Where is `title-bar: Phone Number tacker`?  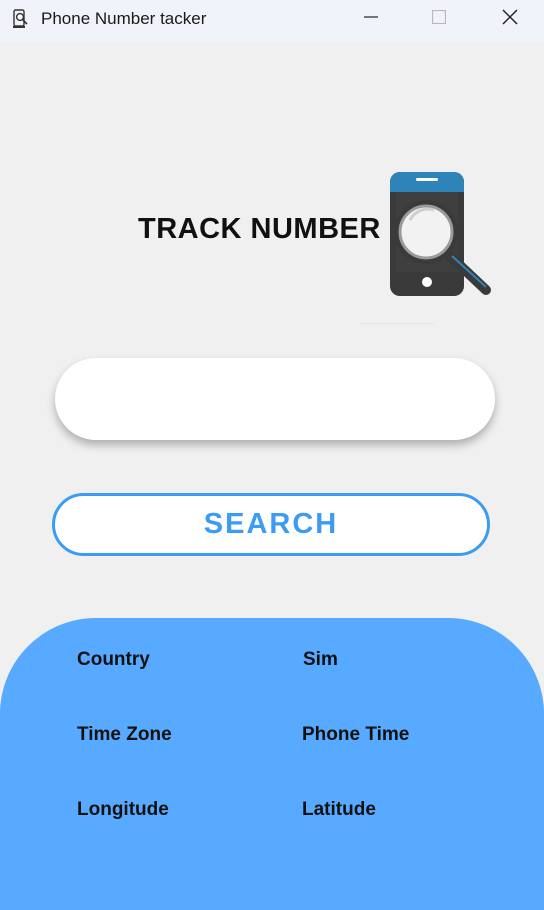 title-bar: Phone Number tacker is located at coordinates (272, 21).